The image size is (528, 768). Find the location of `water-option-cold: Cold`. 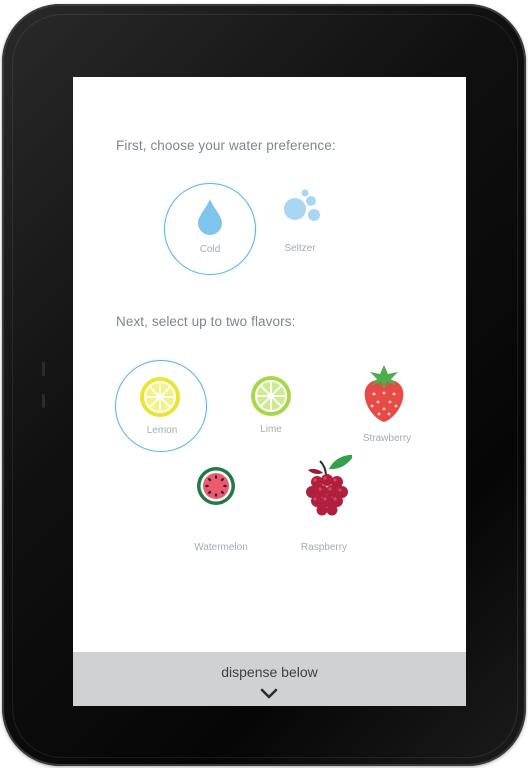

water-option-cold: Cold is located at coordinates (210, 229).